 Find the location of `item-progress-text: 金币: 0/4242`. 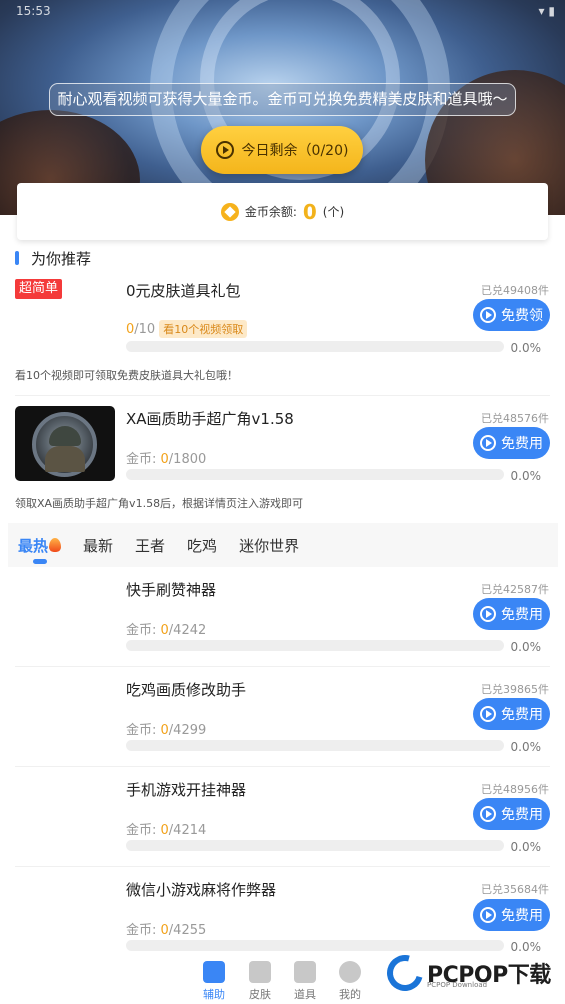

item-progress-text: 金币: 0/4242 is located at coordinates (166, 628).